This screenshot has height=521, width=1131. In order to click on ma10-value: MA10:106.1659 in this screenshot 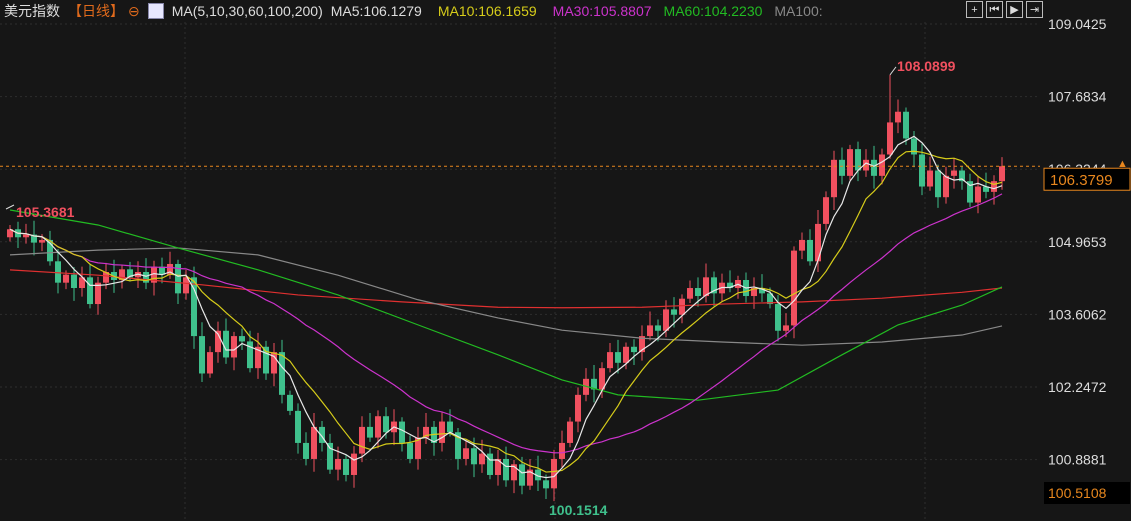, I will do `click(487, 11)`.